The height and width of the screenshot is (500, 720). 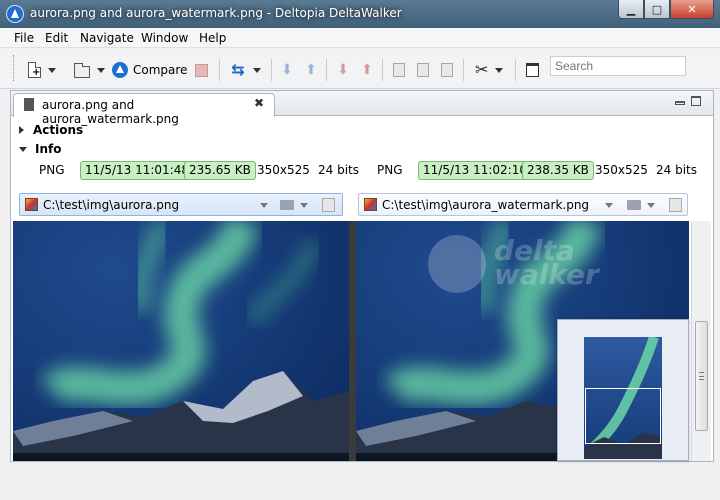 What do you see at coordinates (181, 204) in the screenshot?
I see `left-file-path-combo: C:\test\img\aurora.png` at bounding box center [181, 204].